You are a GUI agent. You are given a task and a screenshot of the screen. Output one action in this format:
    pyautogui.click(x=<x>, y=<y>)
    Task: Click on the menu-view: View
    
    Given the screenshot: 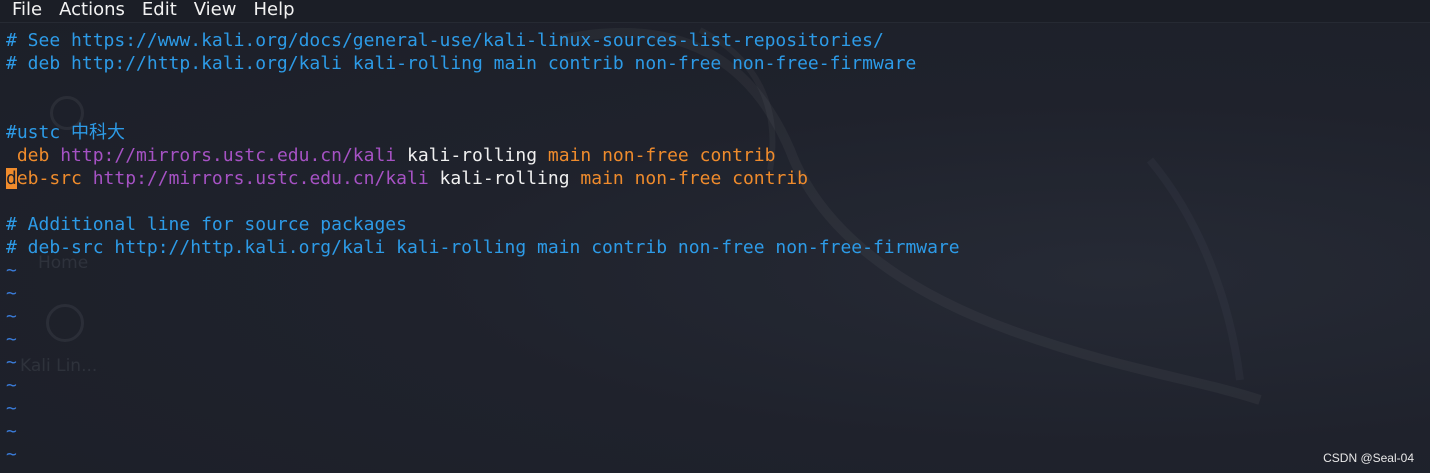 What is the action you would take?
    pyautogui.click(x=224, y=11)
    